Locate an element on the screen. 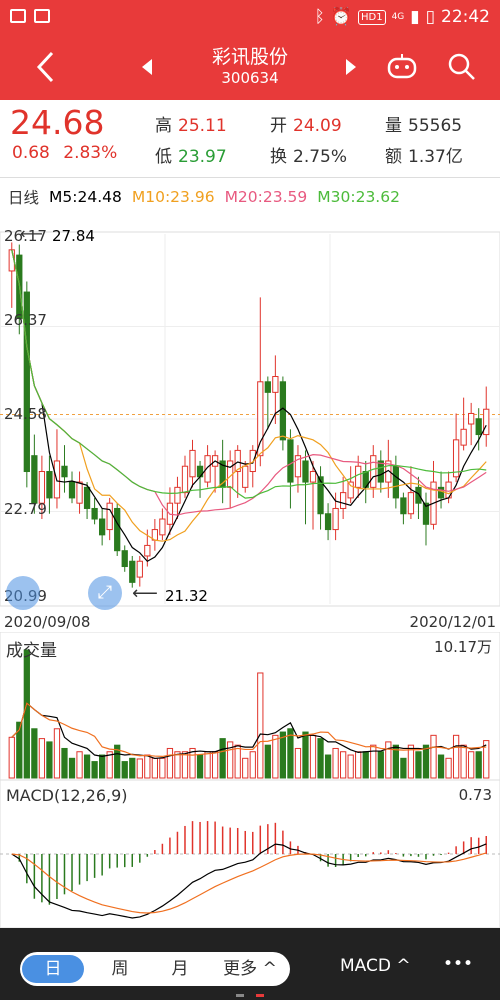 The width and height of the screenshot is (500, 1000). robot-icon is located at coordinates (402, 69).